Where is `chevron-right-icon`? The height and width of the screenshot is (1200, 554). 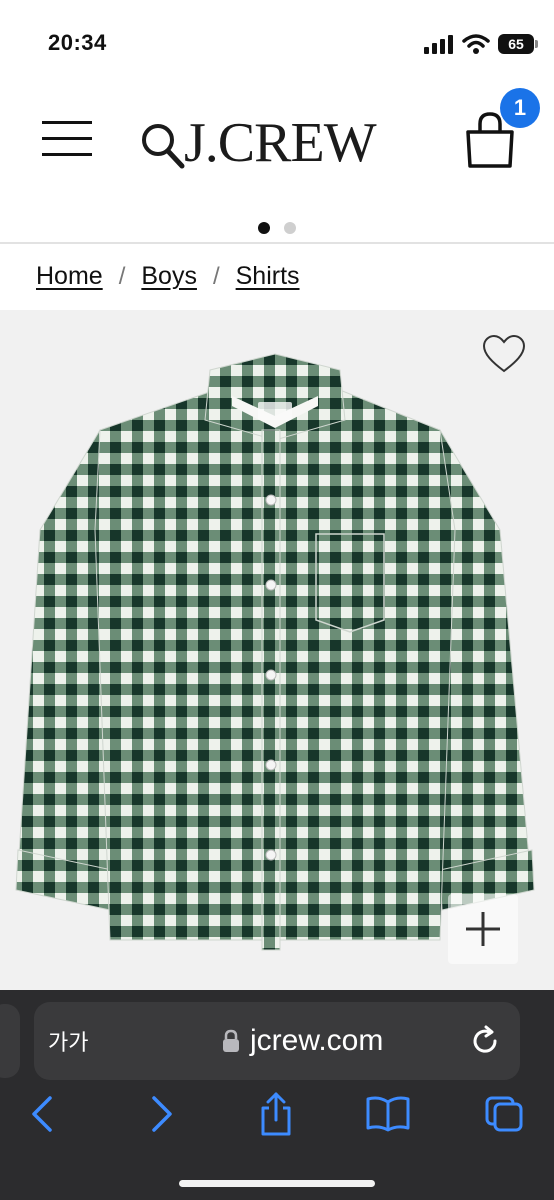 chevron-right-icon is located at coordinates (162, 1114).